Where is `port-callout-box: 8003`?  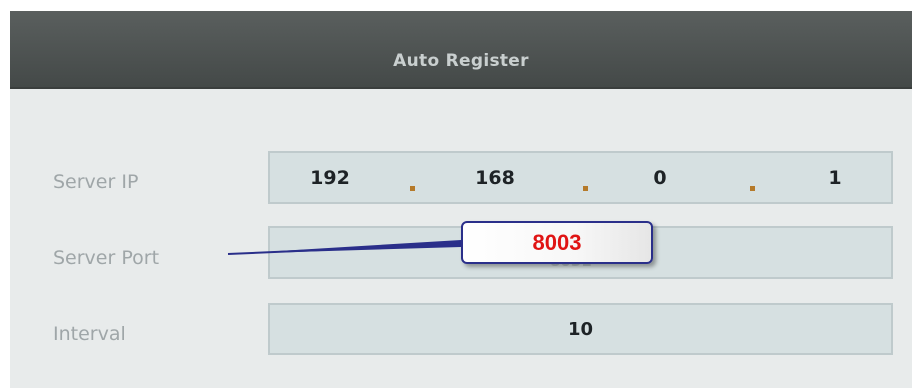
port-callout-box: 8003 is located at coordinates (557, 242).